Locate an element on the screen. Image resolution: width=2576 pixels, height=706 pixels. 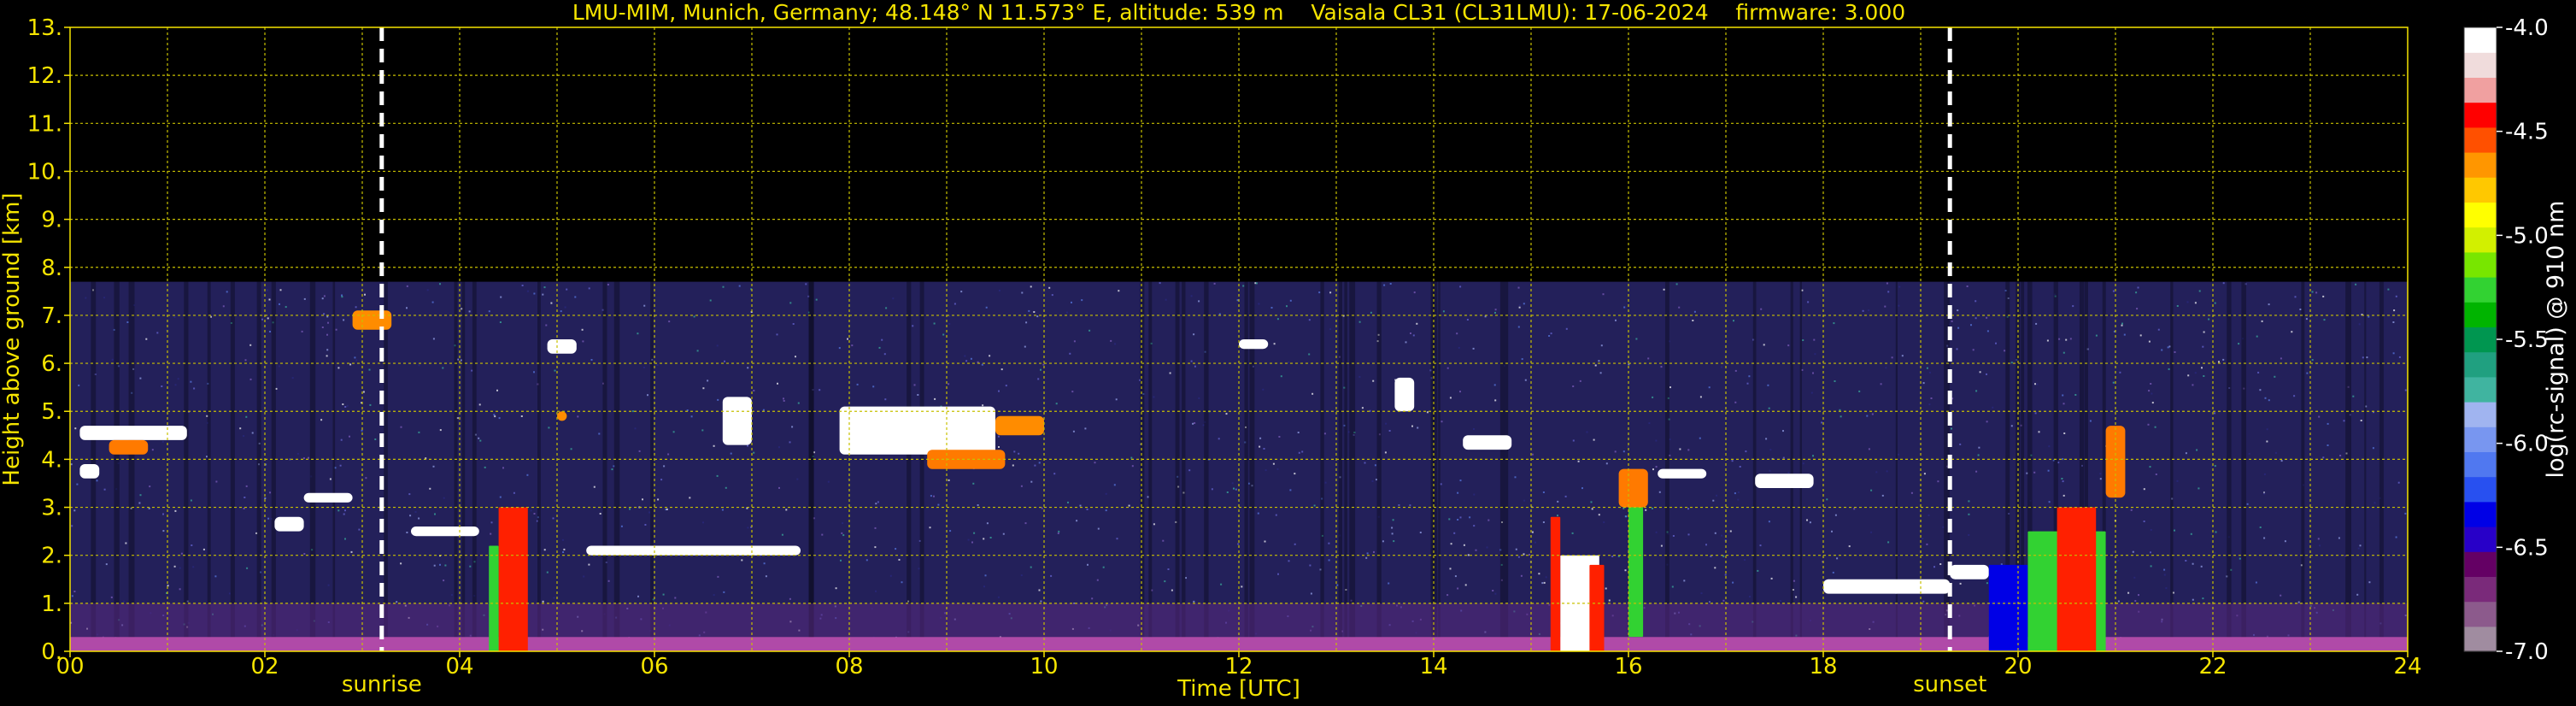
y-tick-label: 2. is located at coordinates (51, 556).